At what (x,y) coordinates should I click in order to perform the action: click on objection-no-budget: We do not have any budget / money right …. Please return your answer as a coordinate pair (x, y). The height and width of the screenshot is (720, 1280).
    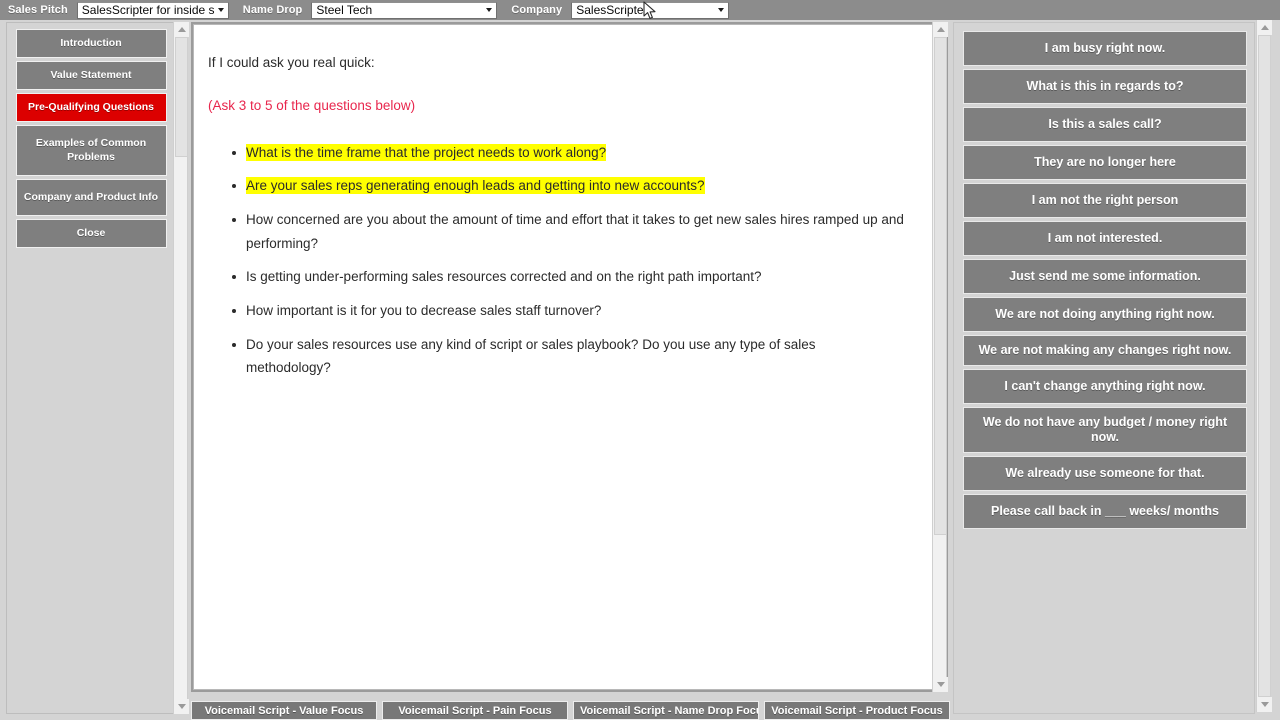
    Looking at the image, I should click on (1105, 430).